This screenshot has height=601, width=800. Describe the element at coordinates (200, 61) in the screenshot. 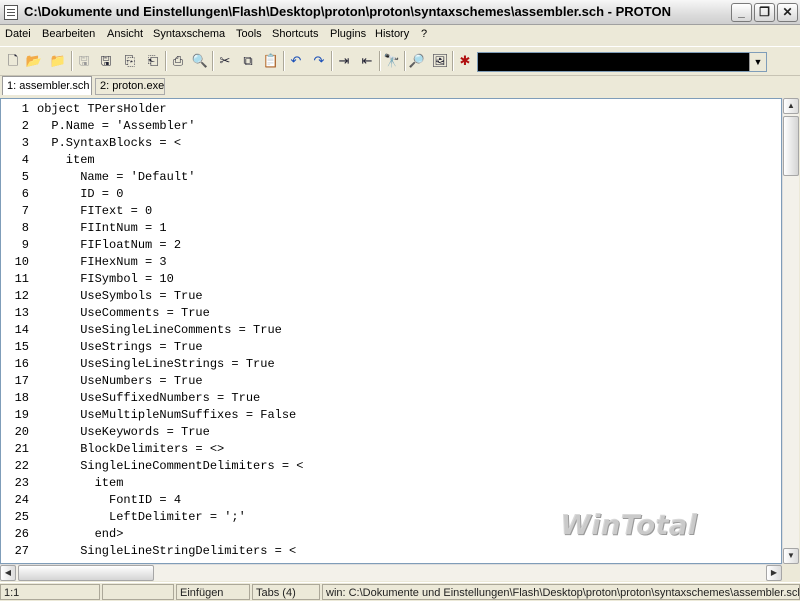

I see `print-preview-icon: 🔍` at that location.